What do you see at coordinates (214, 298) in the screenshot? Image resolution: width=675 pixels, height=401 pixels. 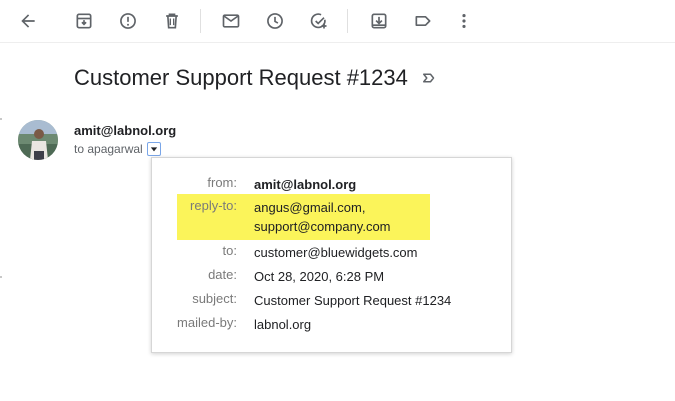 I see `subject-label: subject:` at bounding box center [214, 298].